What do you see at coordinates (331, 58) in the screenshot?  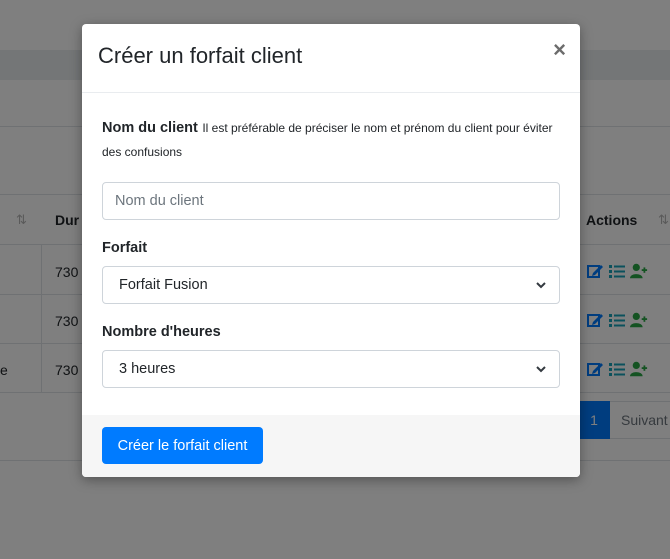 I see `modal-header: Créer un forfait client ×` at bounding box center [331, 58].